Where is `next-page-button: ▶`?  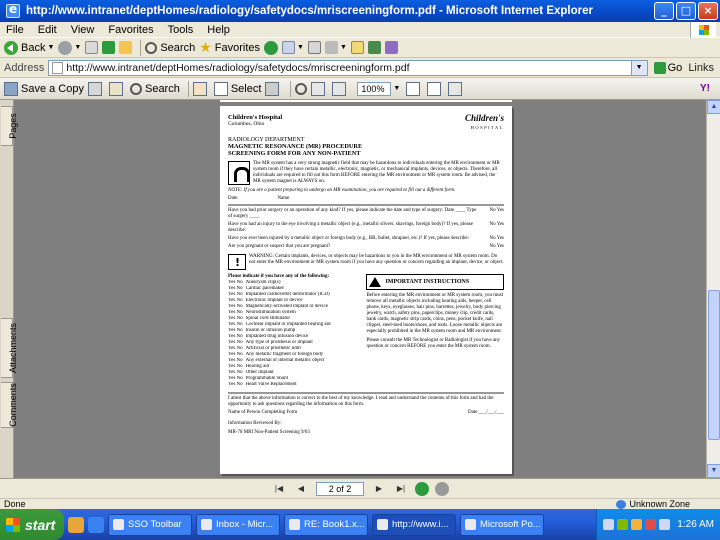 next-page-button: ▶ is located at coordinates (379, 489).